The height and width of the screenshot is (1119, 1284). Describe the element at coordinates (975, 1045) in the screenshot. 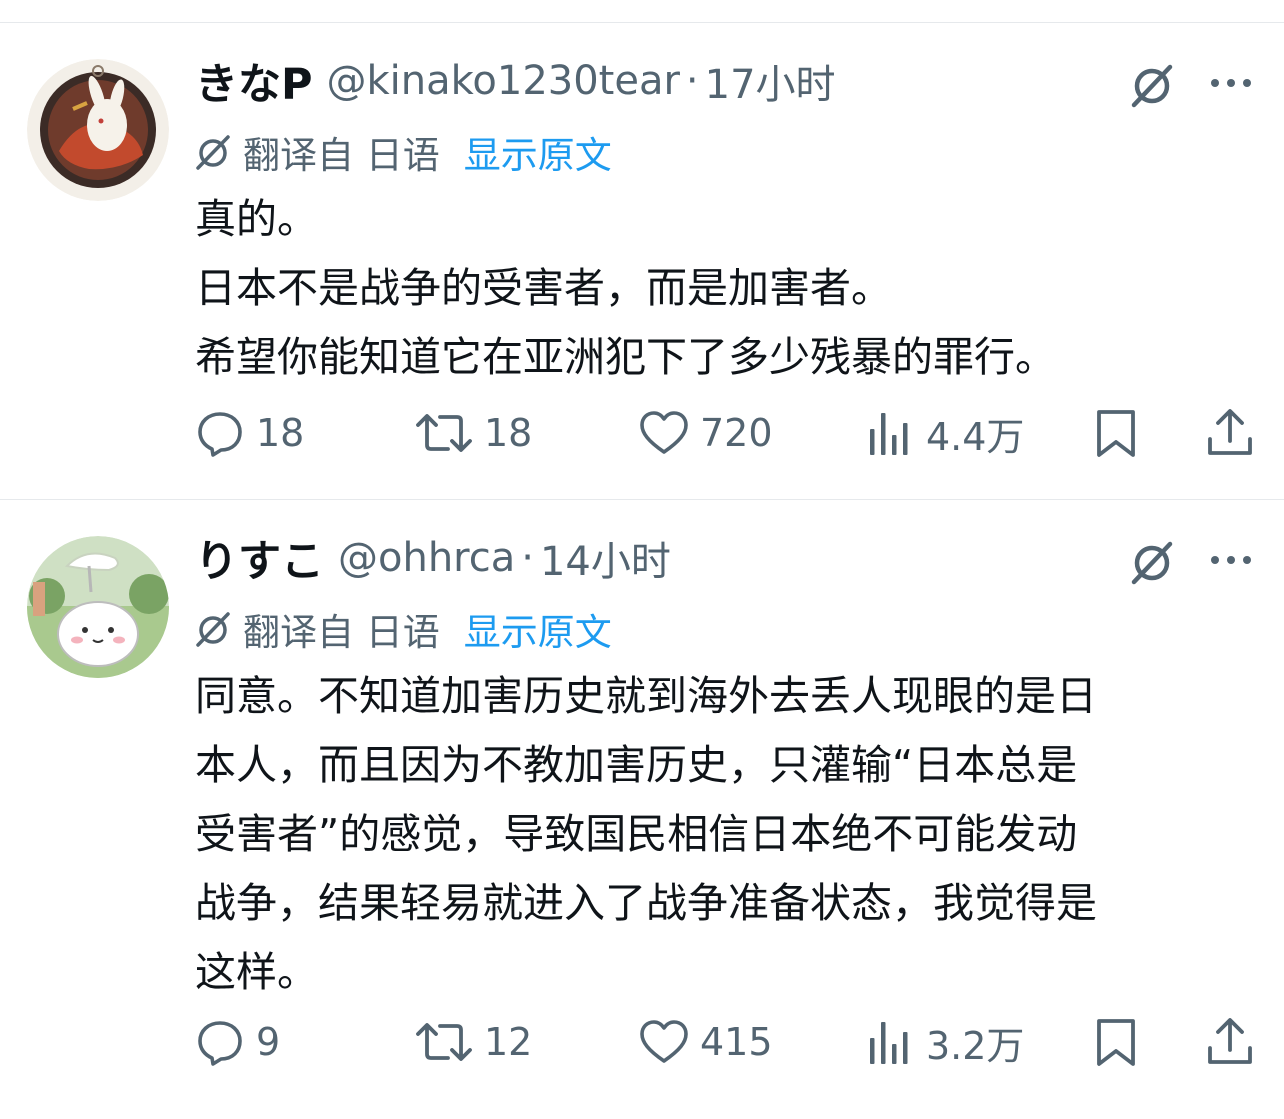

I see `view-count: 3.2万` at that location.